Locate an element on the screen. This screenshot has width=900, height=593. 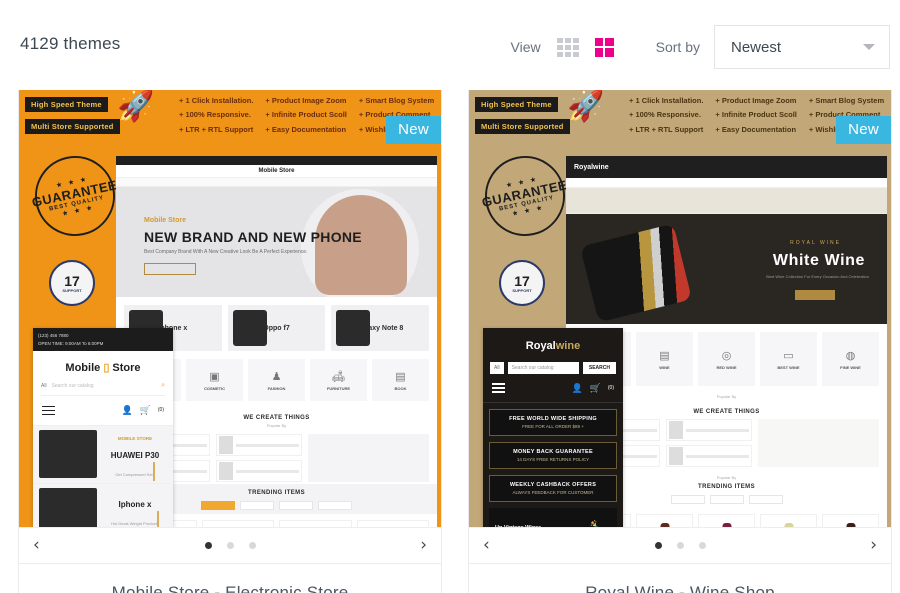
hero-wine-bottle-image is located at coordinates (636, 273).